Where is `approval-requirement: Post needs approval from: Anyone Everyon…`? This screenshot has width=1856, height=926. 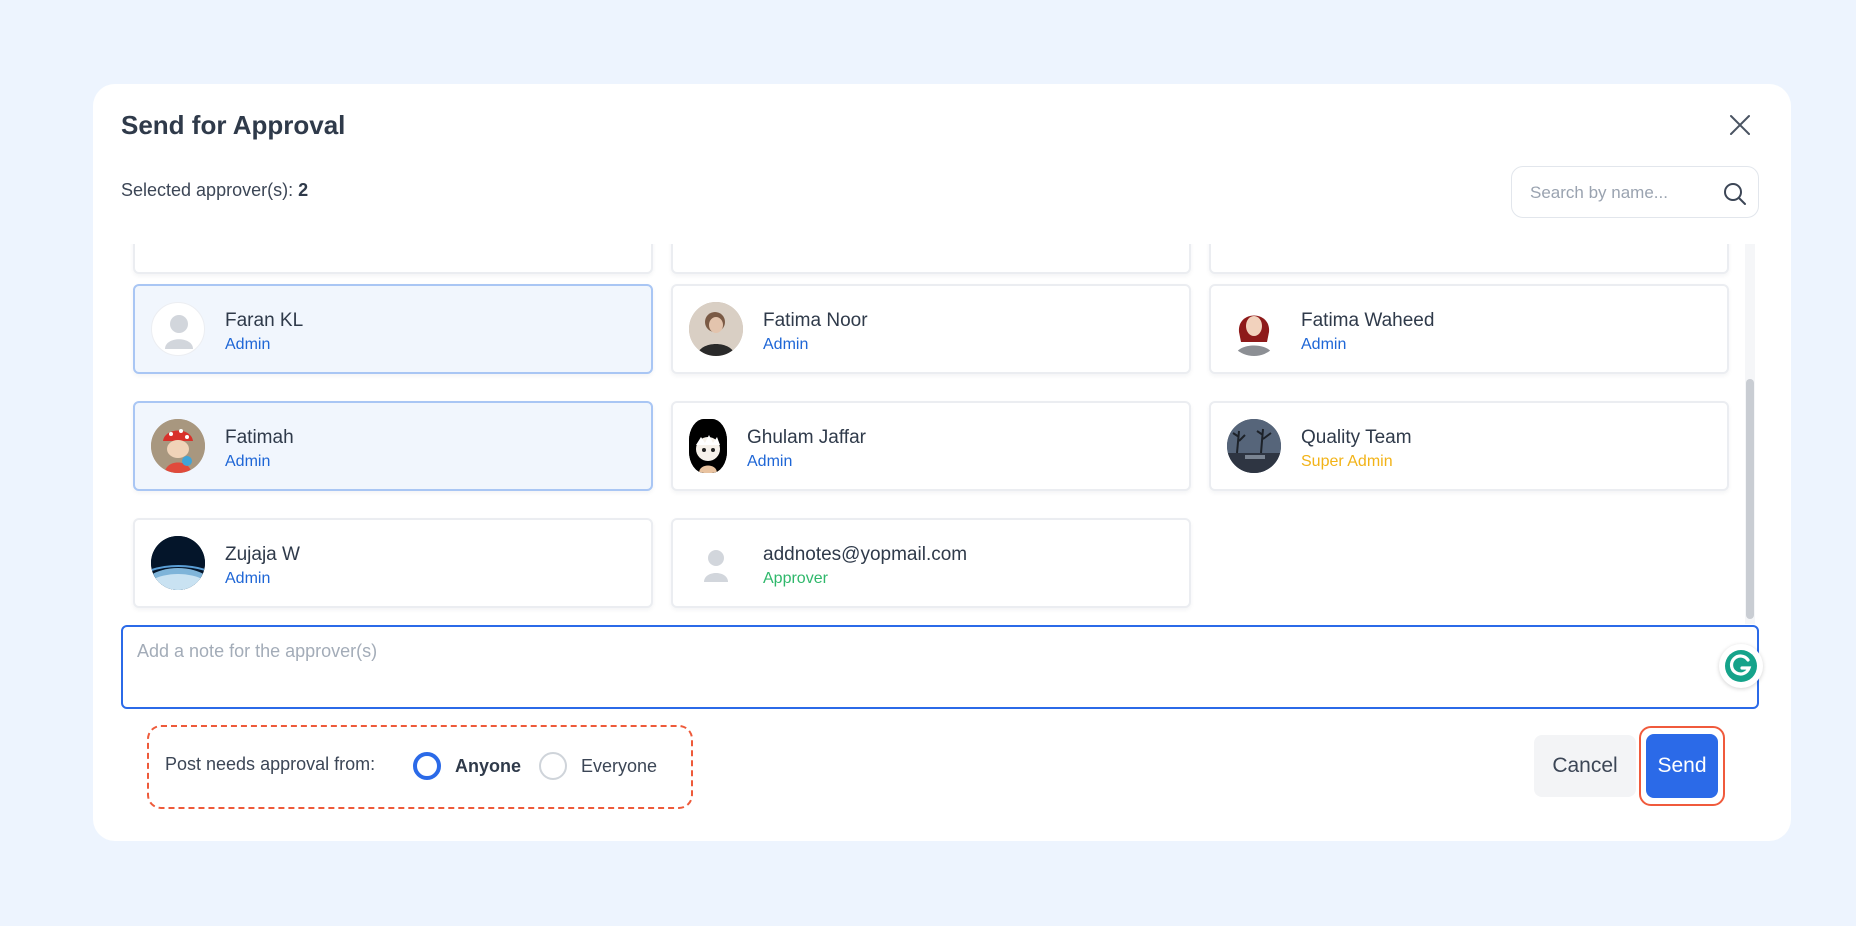
approval-requirement: Post needs approval from: Anyone Everyon… is located at coordinates (420, 767).